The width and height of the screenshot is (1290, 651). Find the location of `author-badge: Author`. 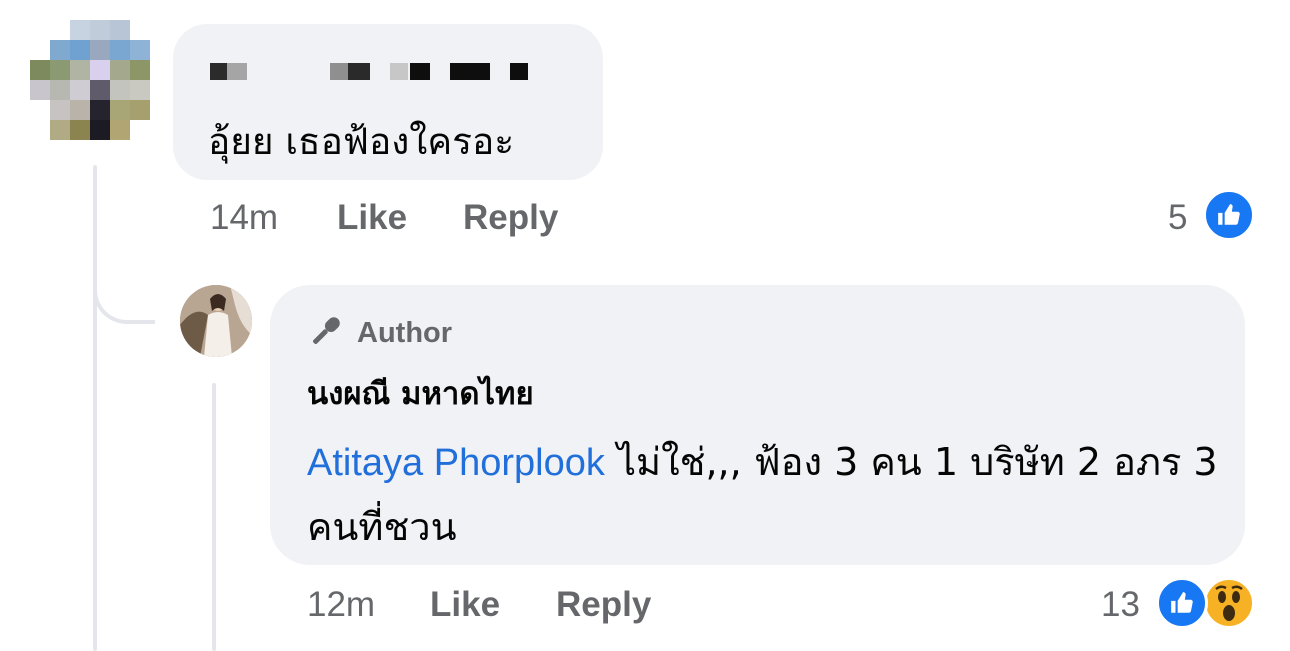

author-badge: Author is located at coordinates (379, 333).